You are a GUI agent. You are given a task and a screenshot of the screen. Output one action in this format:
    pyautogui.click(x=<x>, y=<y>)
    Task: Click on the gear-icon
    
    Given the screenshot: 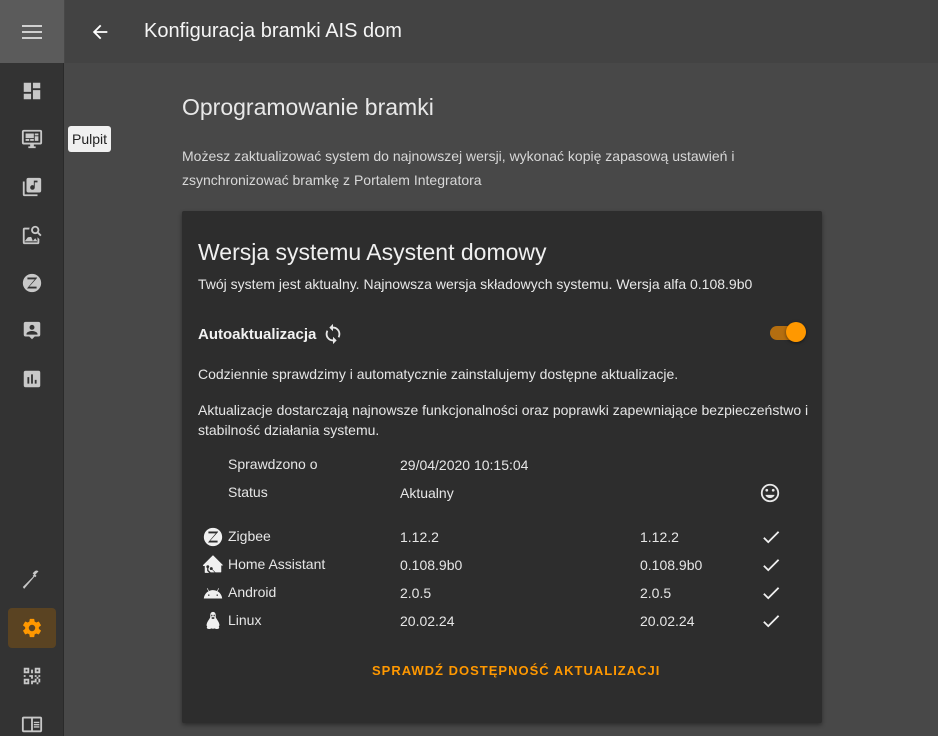 What is the action you would take?
    pyautogui.click(x=32, y=628)
    